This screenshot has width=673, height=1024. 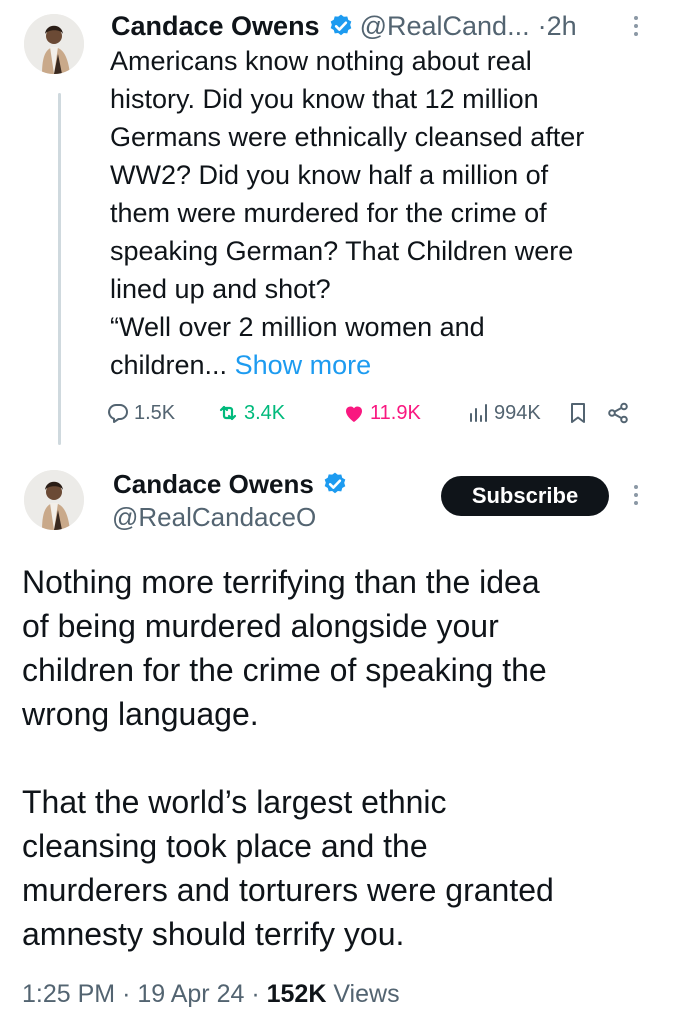 I want to click on tweet-text-line: “Well over 2 million women and, so click(x=297, y=327).